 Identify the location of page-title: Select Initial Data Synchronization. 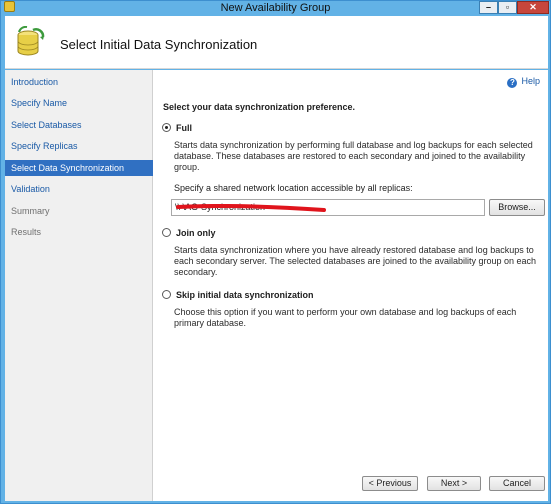
(159, 44).